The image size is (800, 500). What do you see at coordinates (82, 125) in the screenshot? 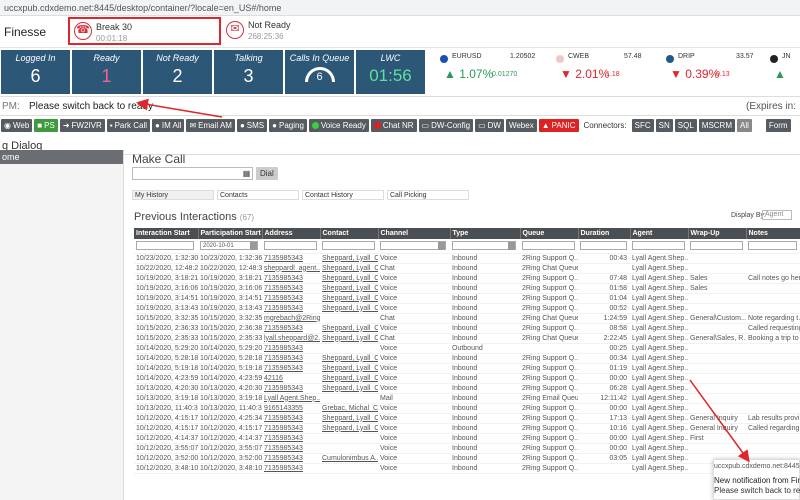
I see `fw2ivr-button: ➜ FW2IVR` at bounding box center [82, 125].